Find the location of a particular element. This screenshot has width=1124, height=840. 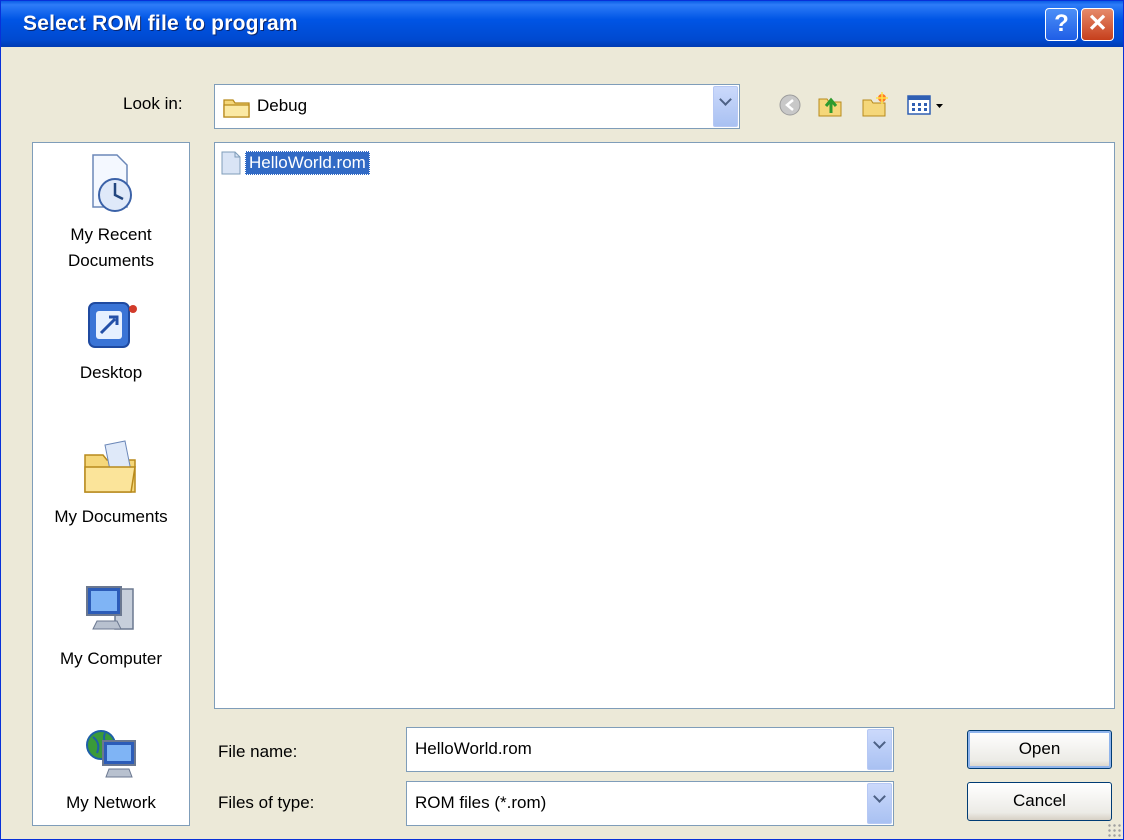

file-icon is located at coordinates (231, 163).